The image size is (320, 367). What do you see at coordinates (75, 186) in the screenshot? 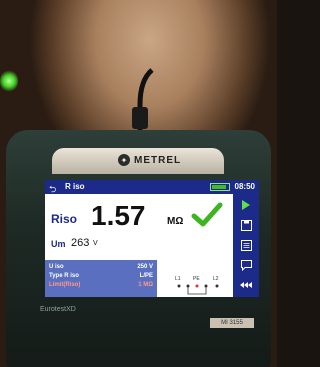
I see `screen-title: R iso` at bounding box center [75, 186].